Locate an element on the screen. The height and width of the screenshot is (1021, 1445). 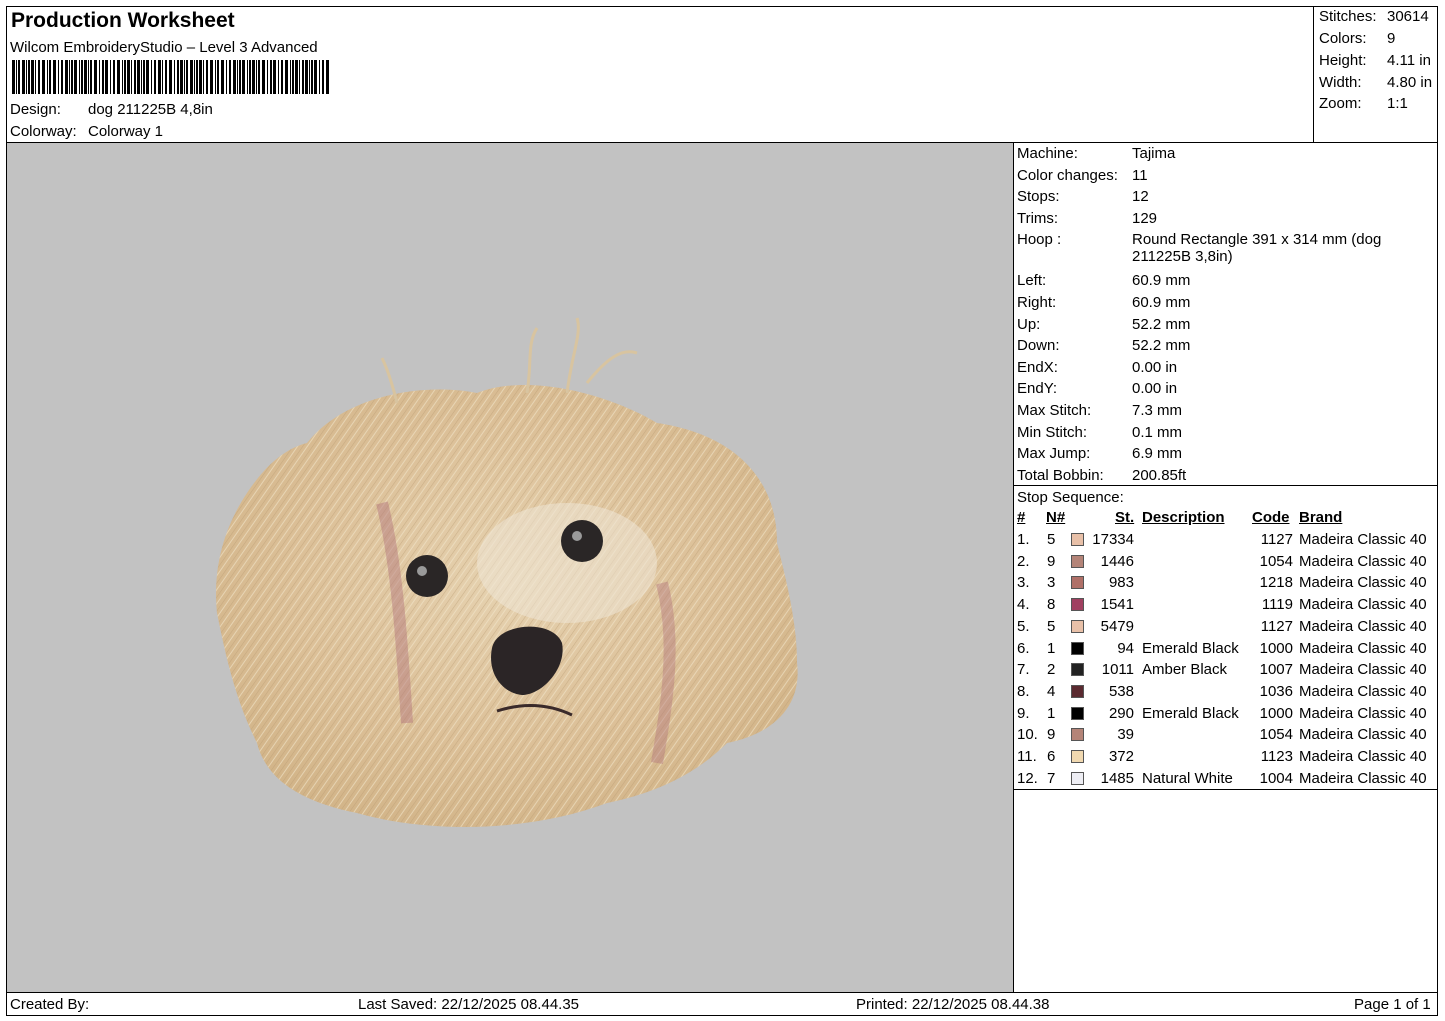
stop-sequence-row: 5. 5 5479 1127 Madeira Classic 40 is located at coordinates (1226, 628).